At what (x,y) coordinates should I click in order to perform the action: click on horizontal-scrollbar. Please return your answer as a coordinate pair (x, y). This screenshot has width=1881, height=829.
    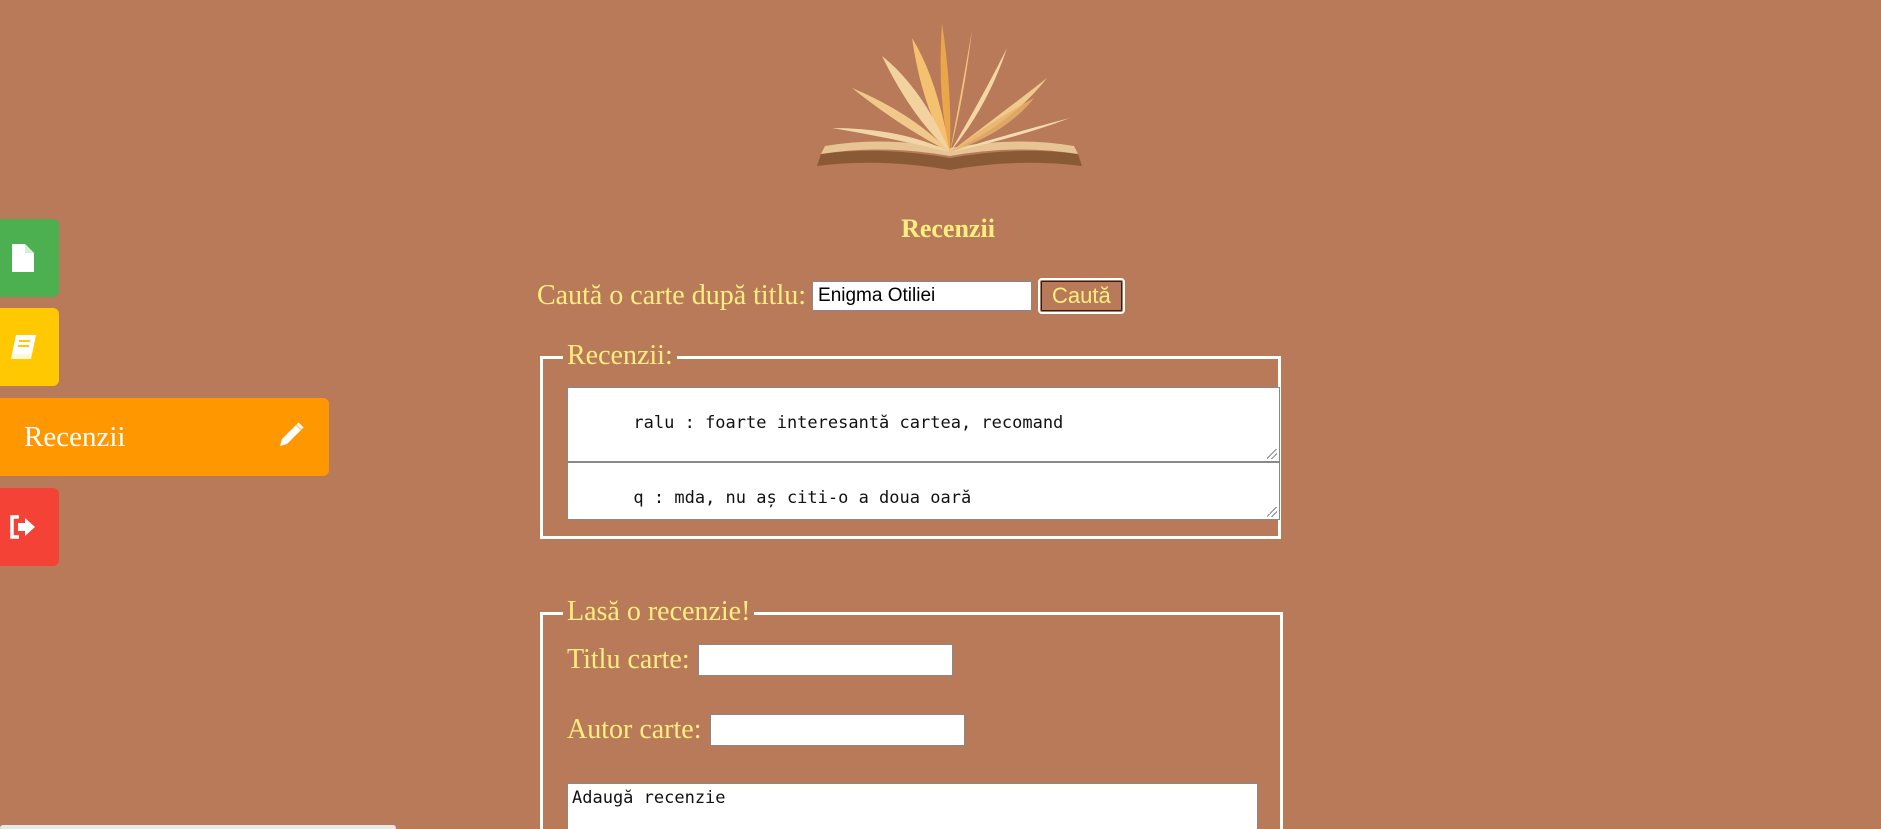
    Looking at the image, I should click on (198, 827).